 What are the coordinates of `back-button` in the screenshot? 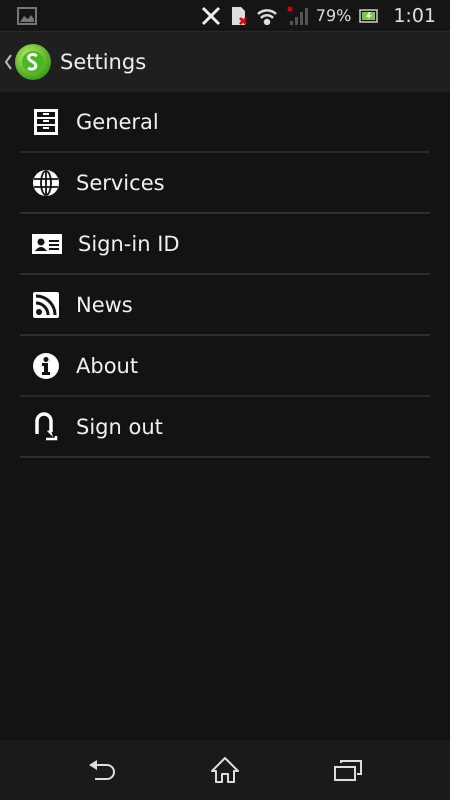 It's located at (101, 770).